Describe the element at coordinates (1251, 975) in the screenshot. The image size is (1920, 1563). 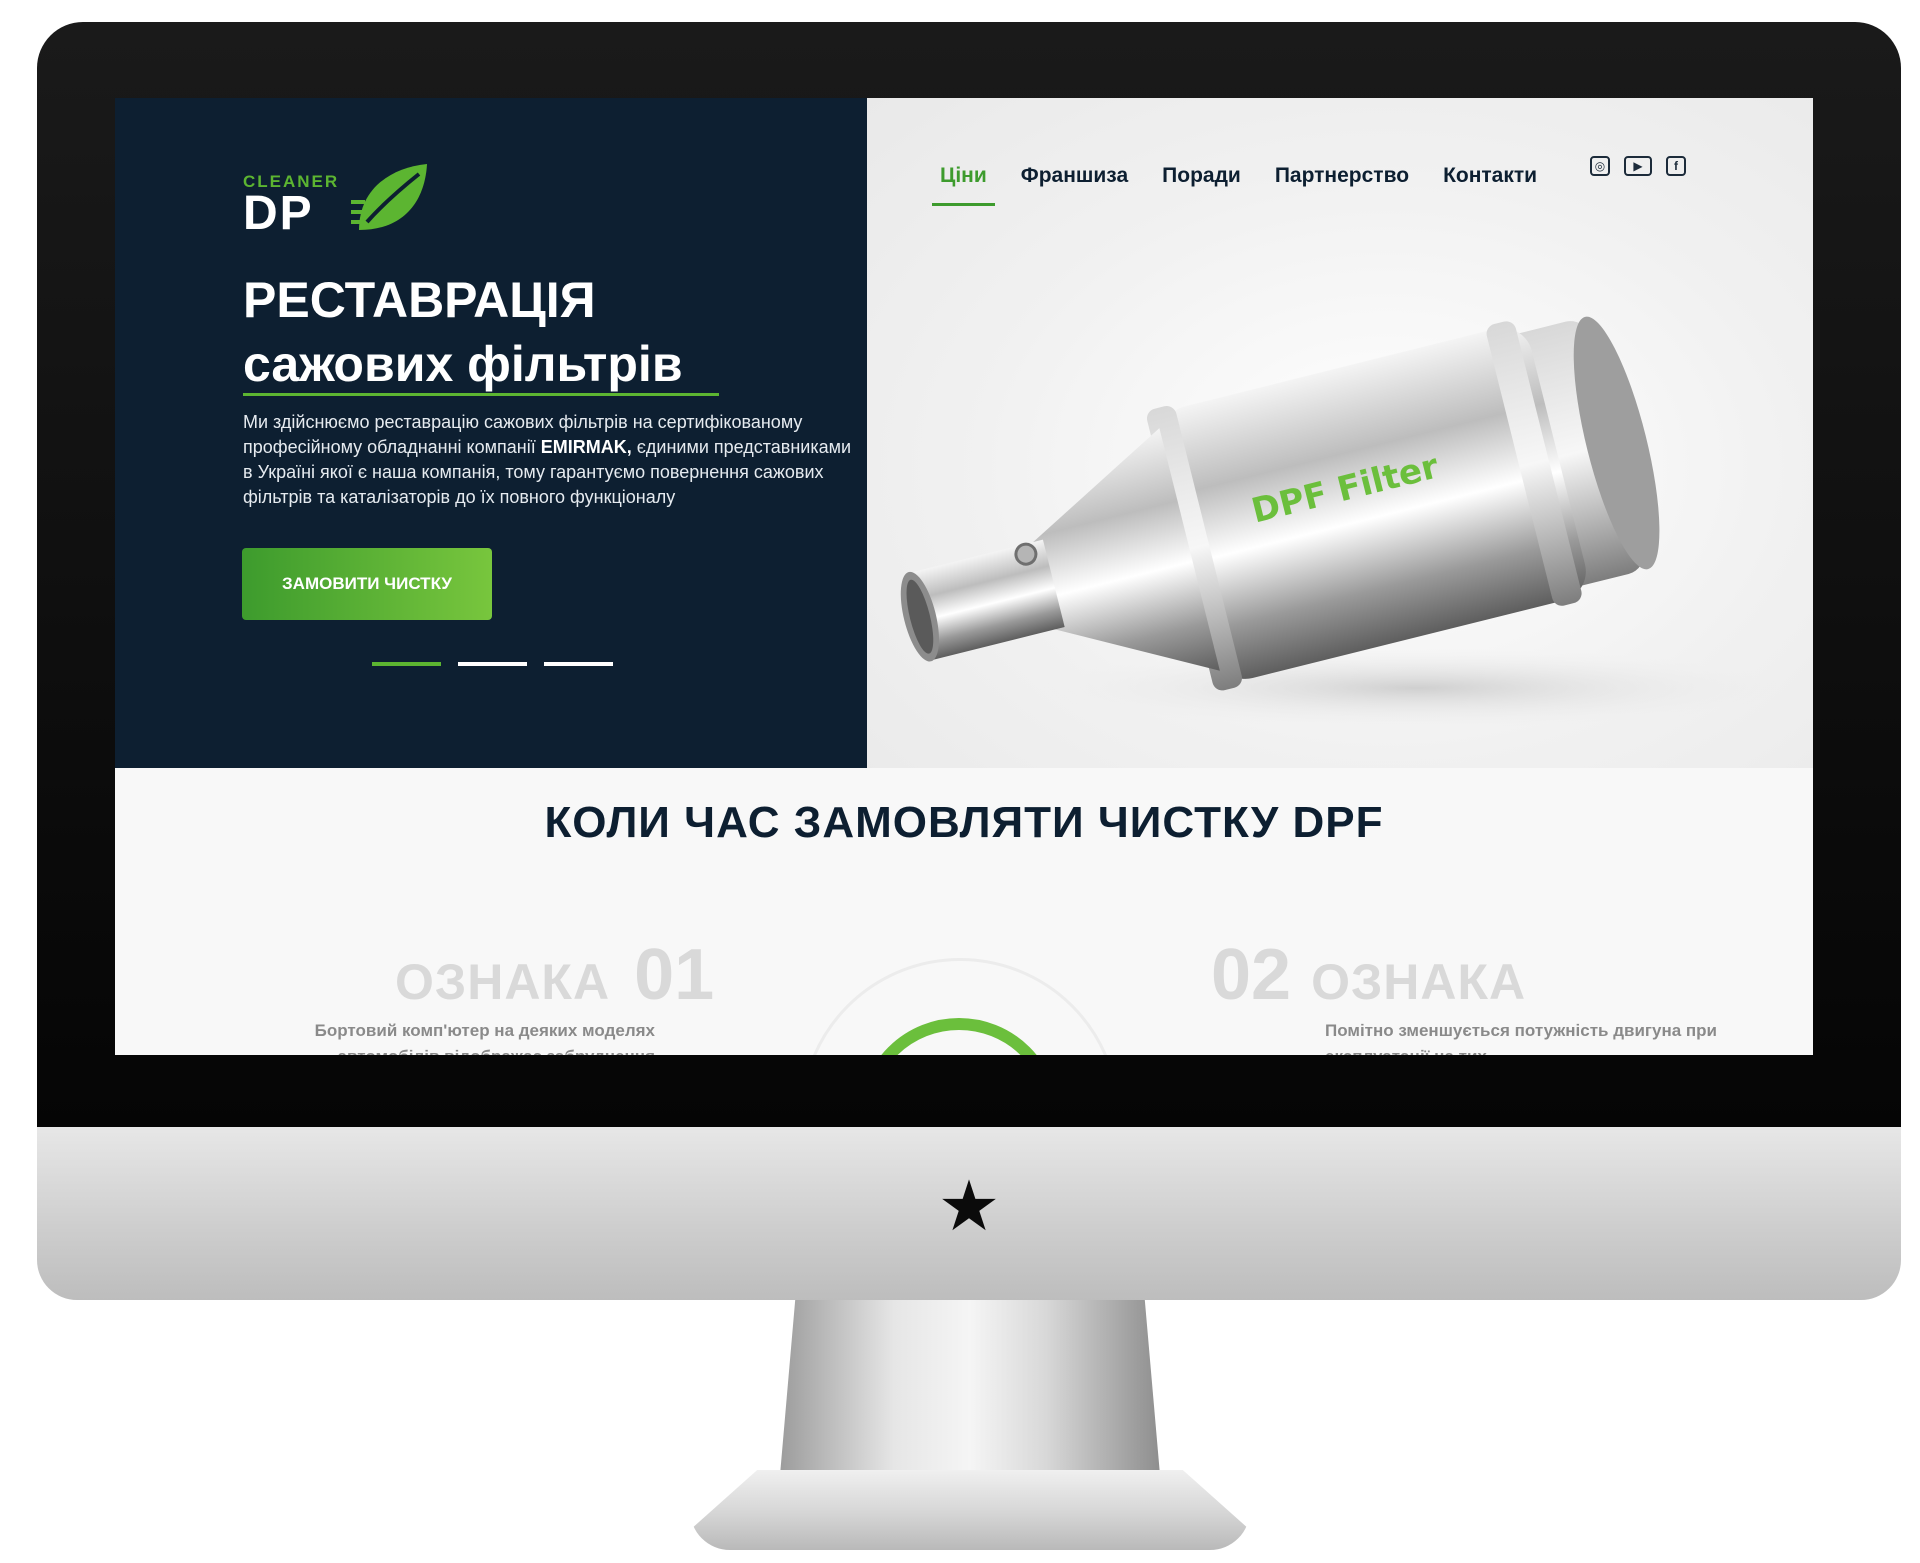
I see `sign-2-number: 02` at that location.